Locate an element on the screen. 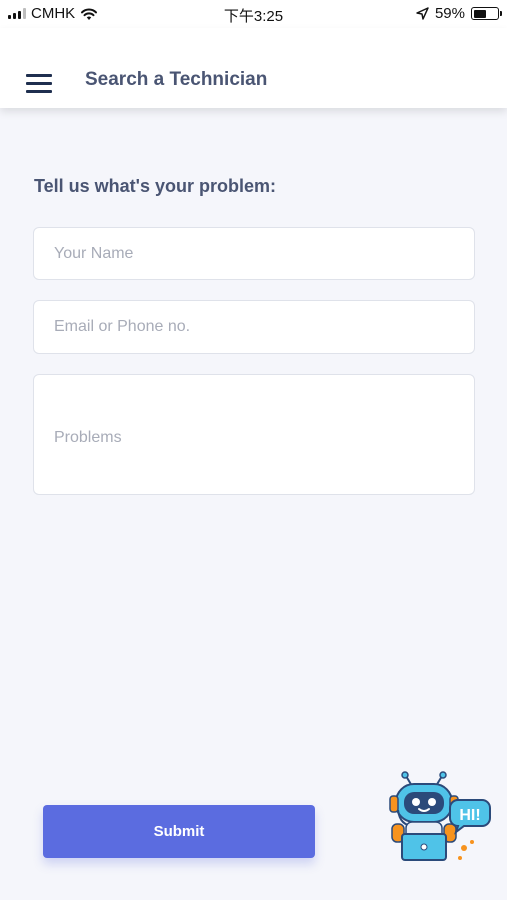  email-or-phone-input is located at coordinates (254, 327).